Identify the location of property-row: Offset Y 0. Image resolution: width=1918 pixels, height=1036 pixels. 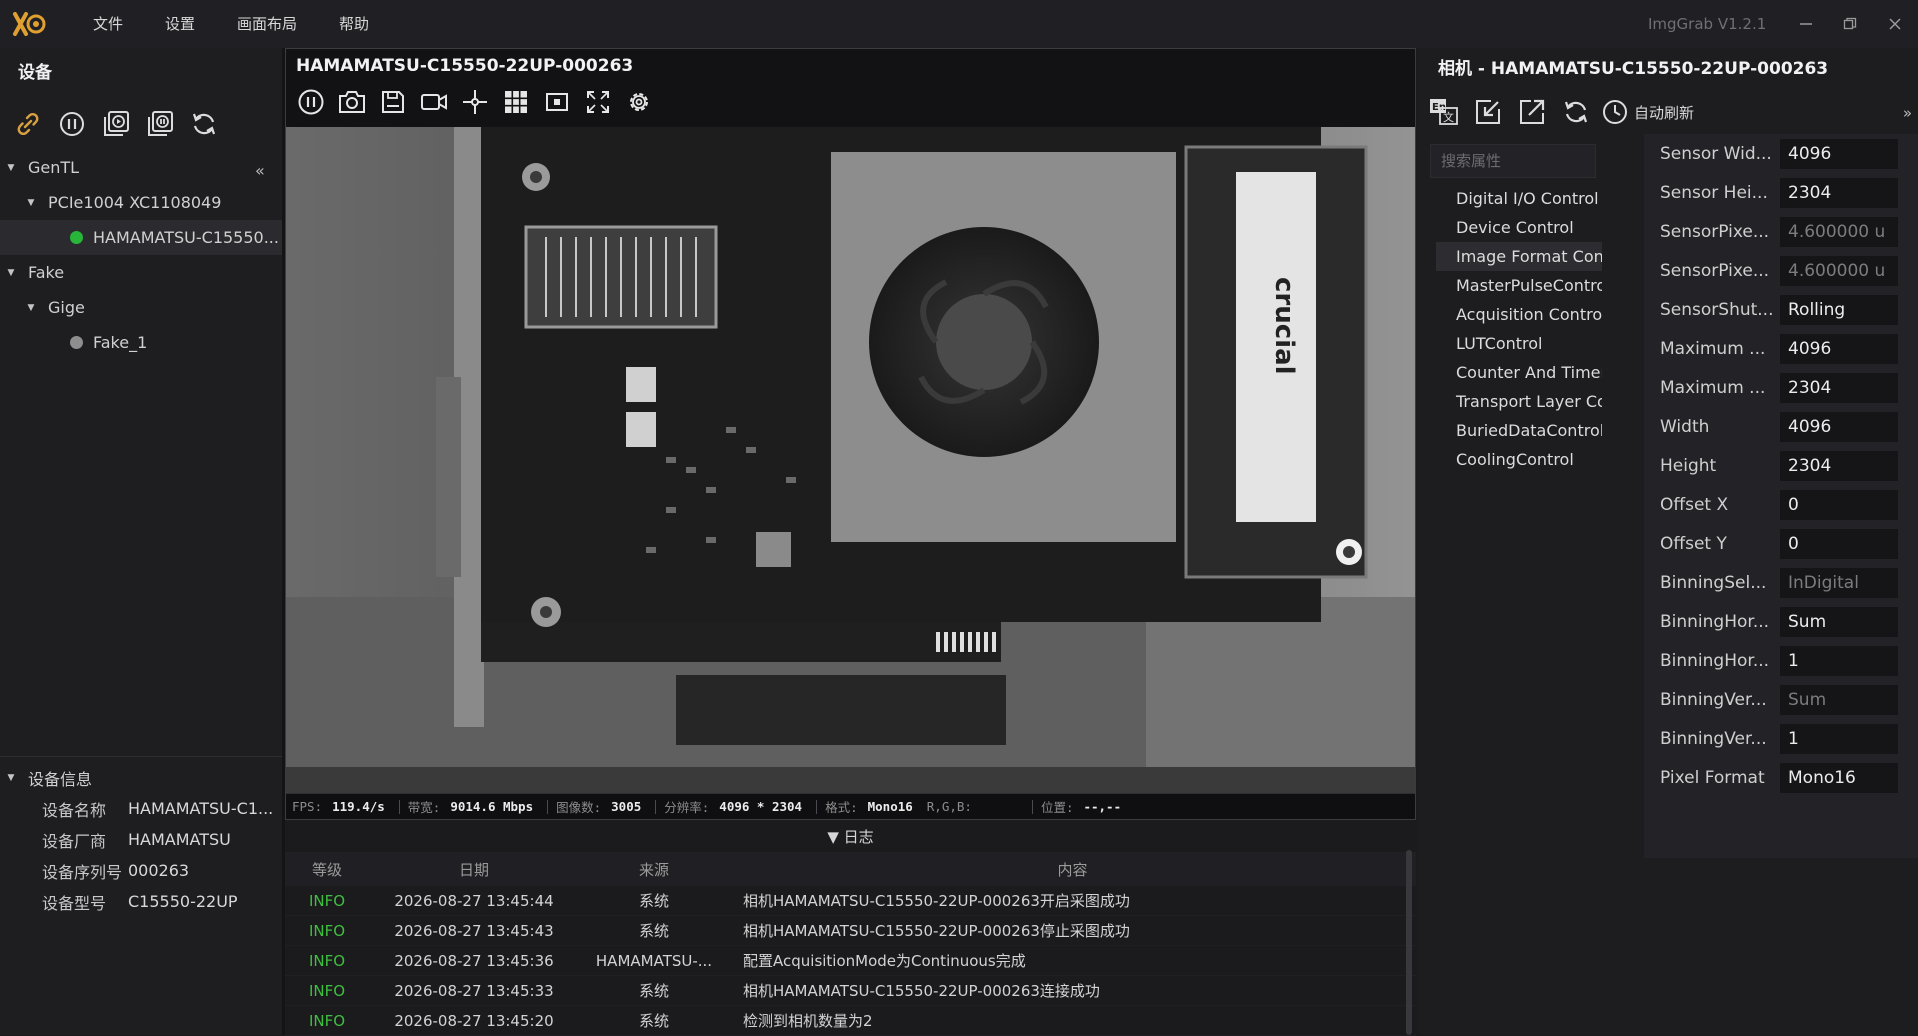
(1781, 543).